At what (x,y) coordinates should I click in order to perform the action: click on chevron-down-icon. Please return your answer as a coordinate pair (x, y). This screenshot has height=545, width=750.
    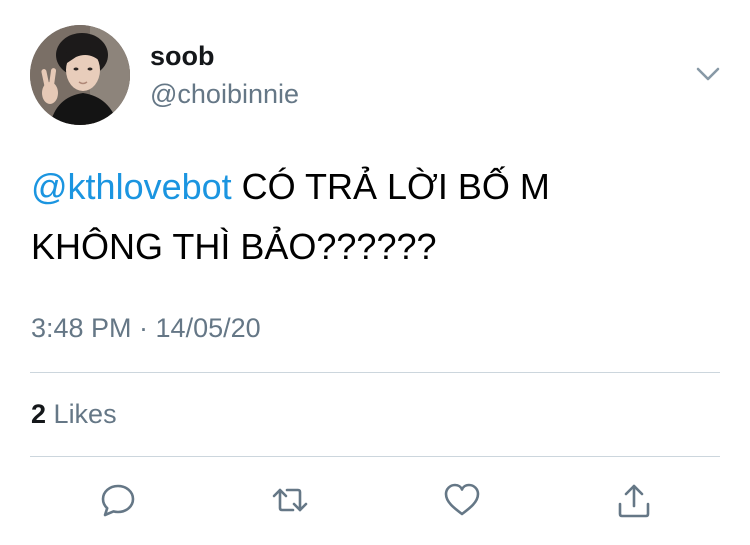
    Looking at the image, I should click on (708, 74).